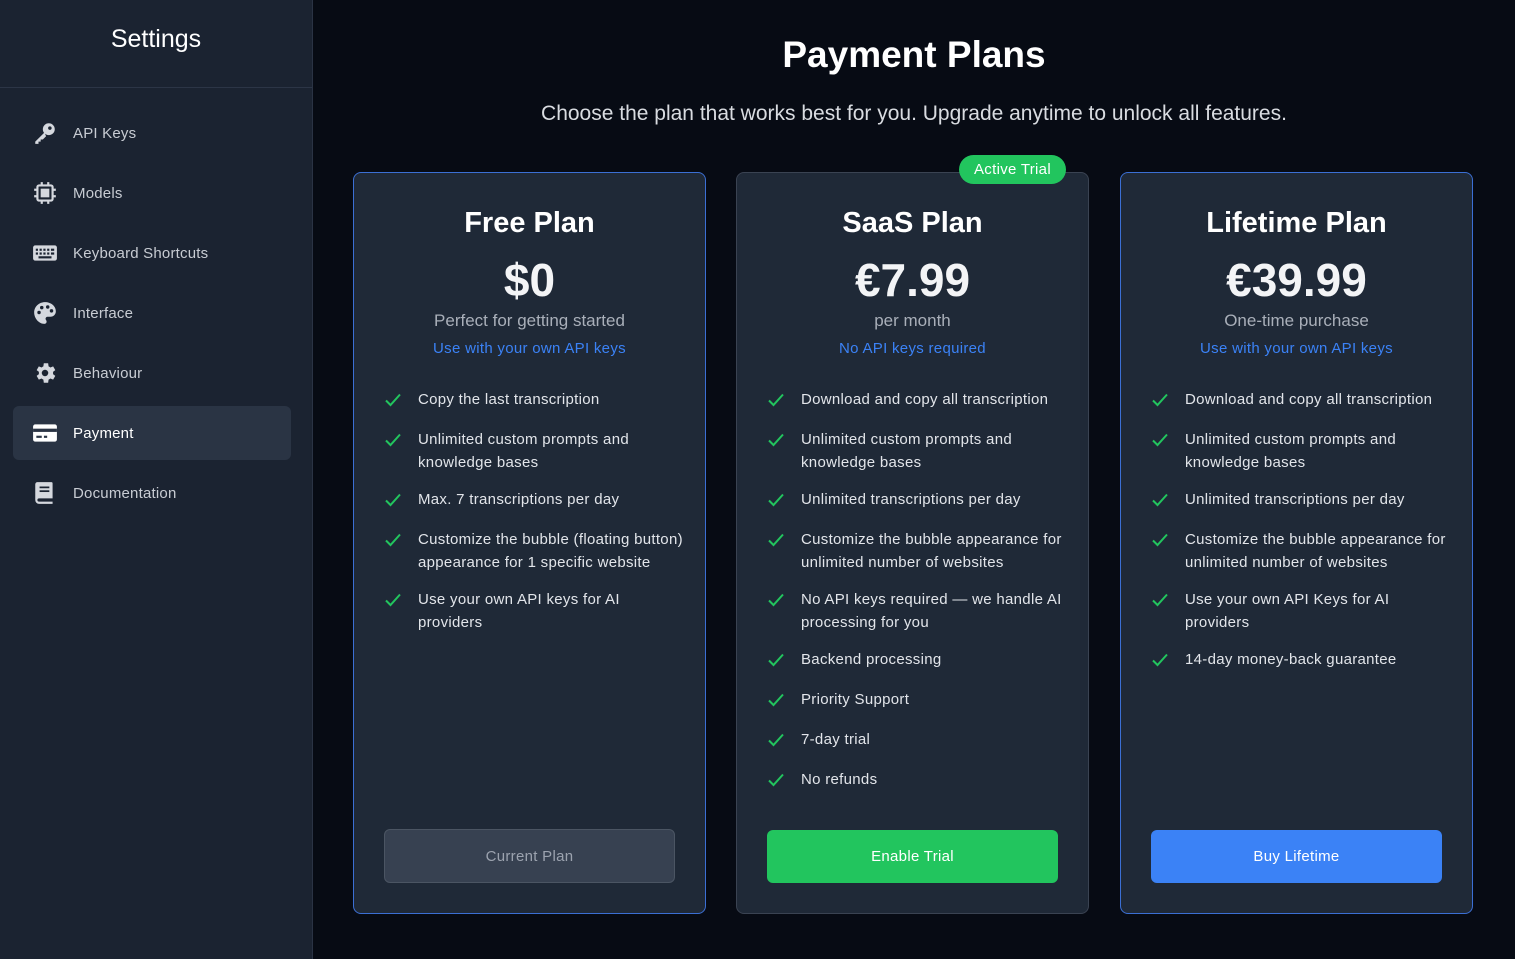  I want to click on sidebar-item-label: Keyboard Shortcuts, so click(141, 253).